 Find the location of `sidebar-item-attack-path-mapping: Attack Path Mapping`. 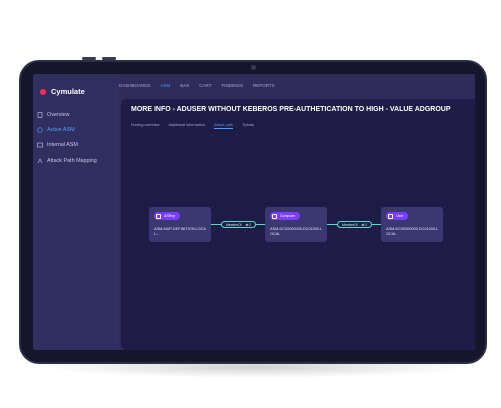

sidebar-item-attack-path-mapping: Attack Path Mapping is located at coordinates (67, 161).